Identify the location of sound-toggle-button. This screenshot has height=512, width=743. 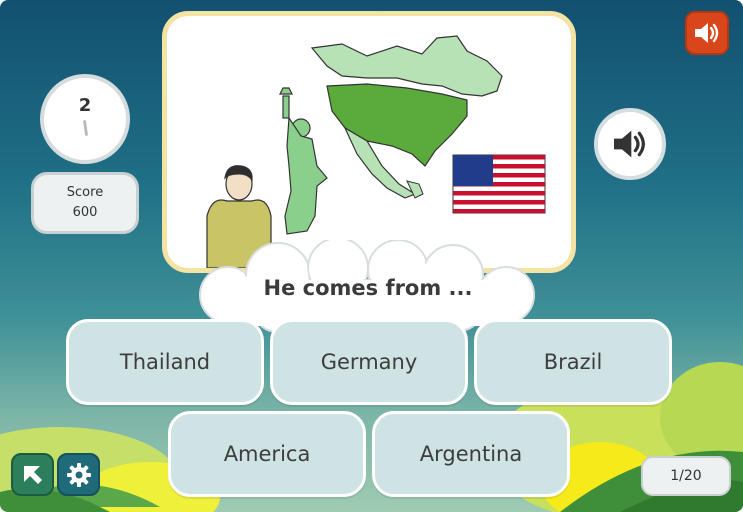
(707, 33).